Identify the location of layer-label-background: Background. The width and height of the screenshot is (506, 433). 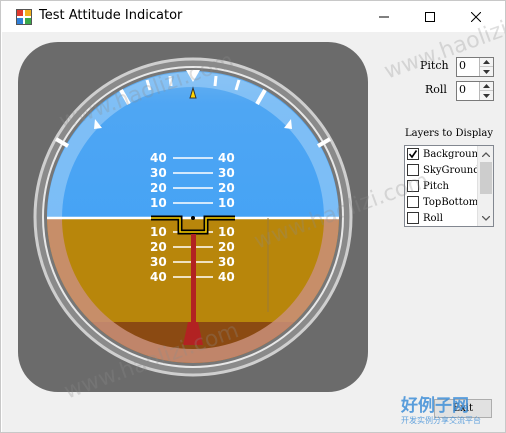
(451, 154).